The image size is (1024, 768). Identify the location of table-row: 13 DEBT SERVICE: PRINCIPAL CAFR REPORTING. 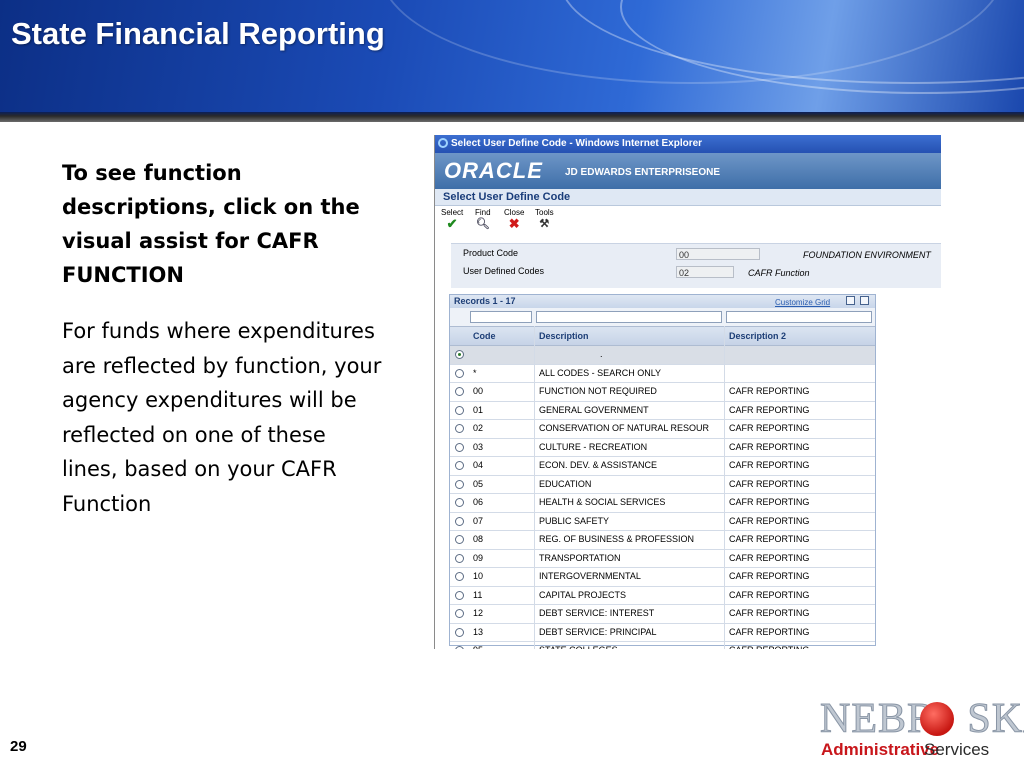
(662, 633).